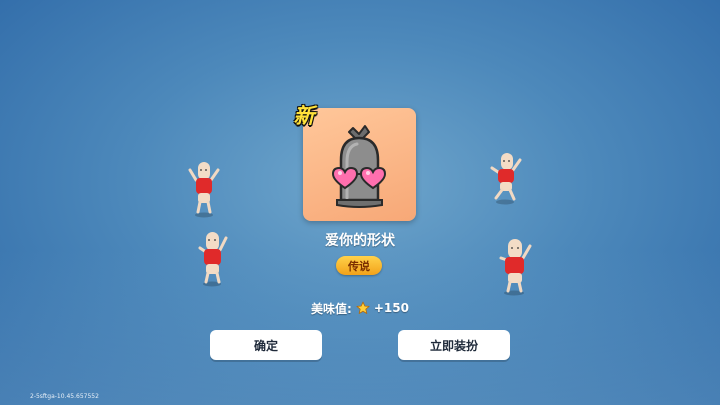  I want to click on rarity-label: 传说, so click(359, 266).